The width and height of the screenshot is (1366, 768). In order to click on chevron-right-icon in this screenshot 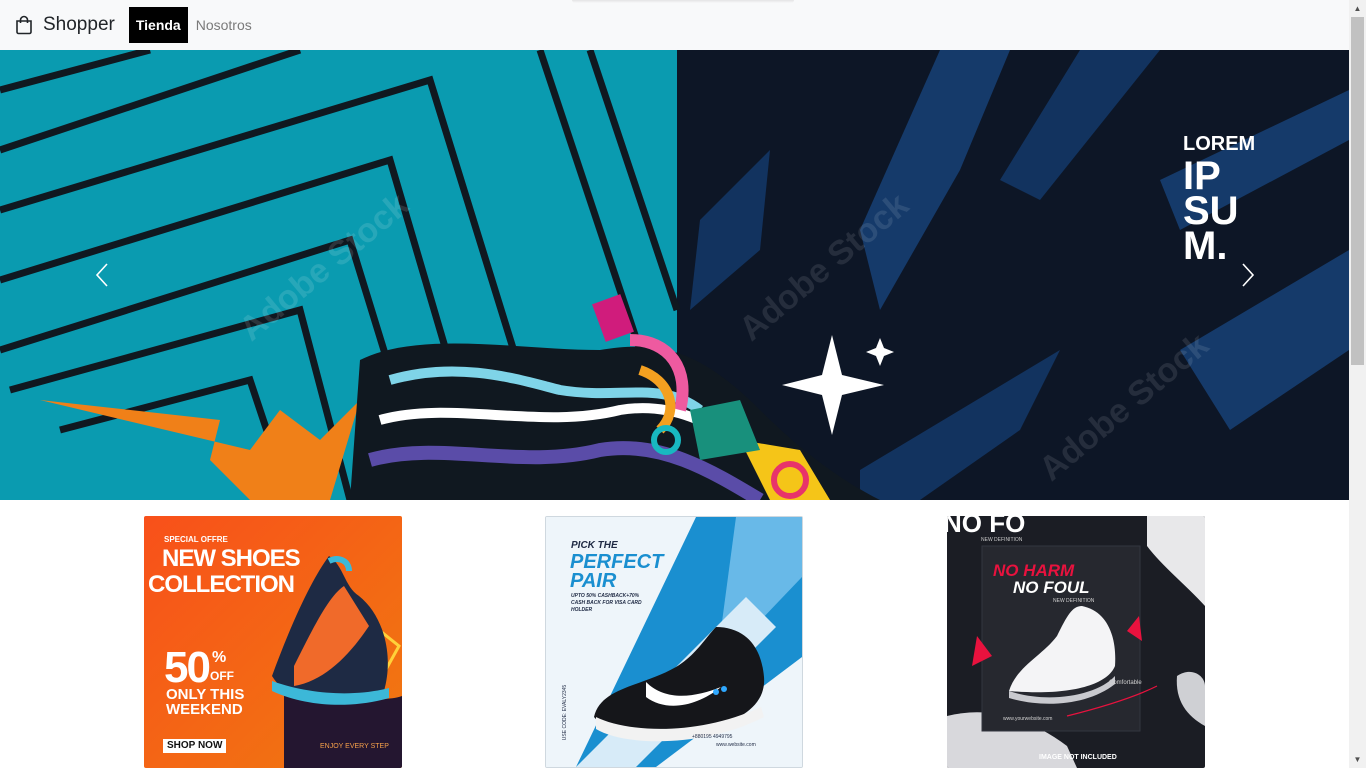, I will do `click(1248, 275)`.